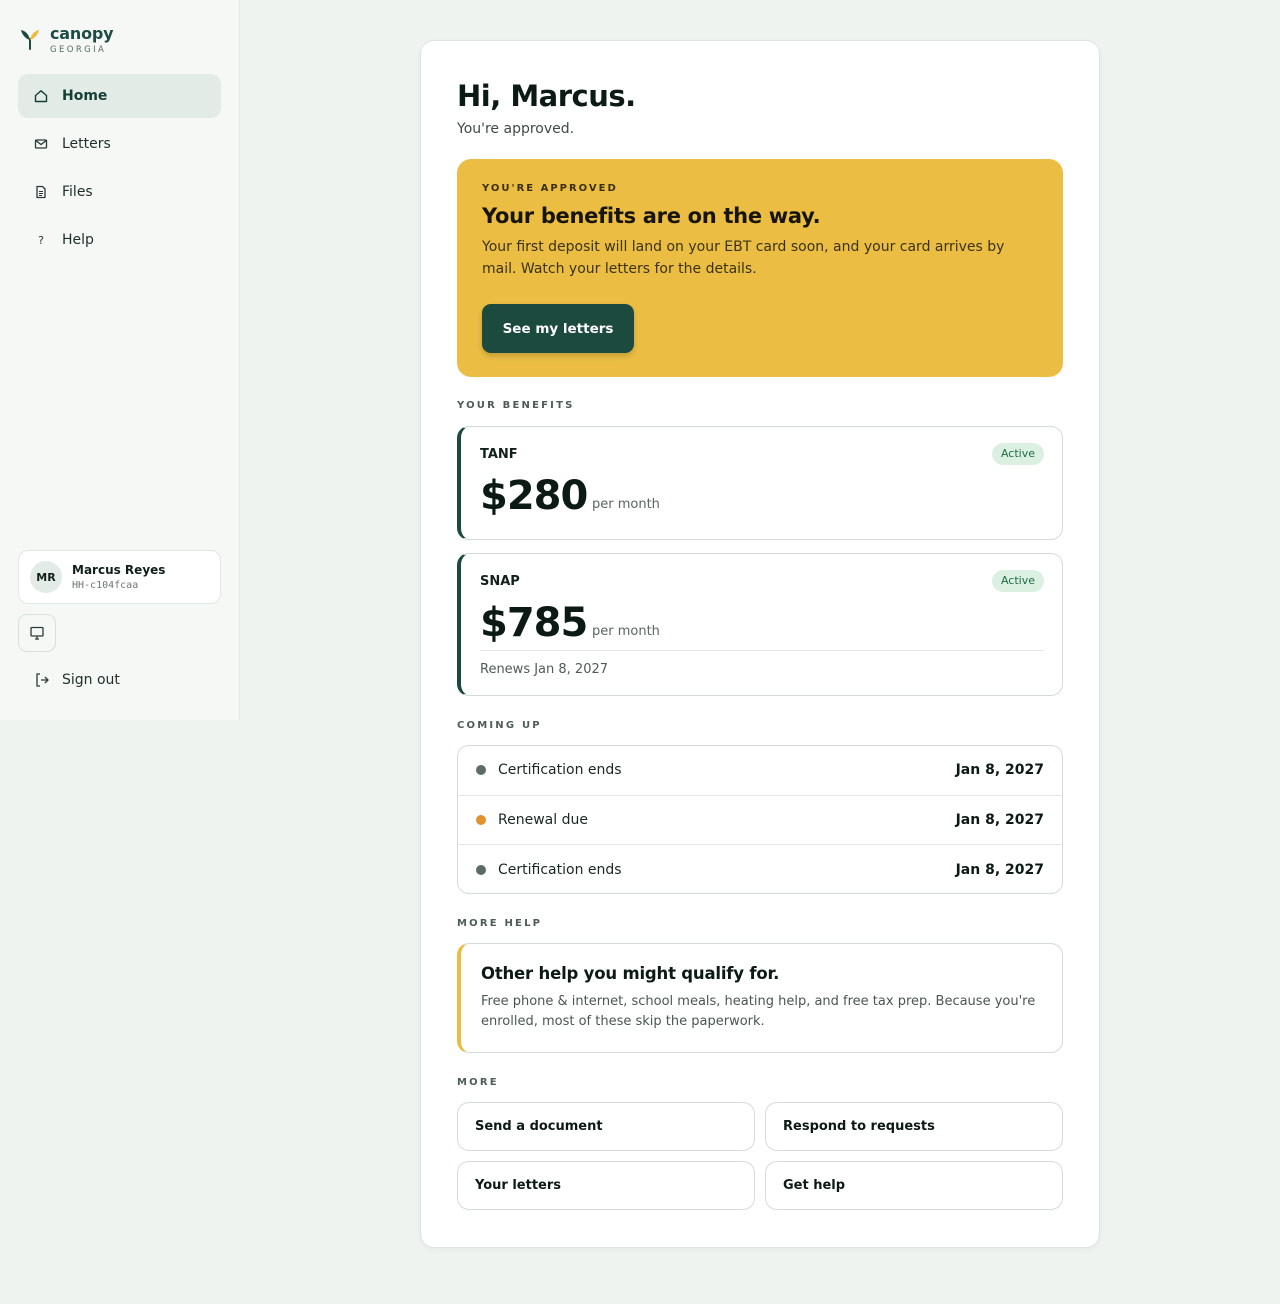 The width and height of the screenshot is (1280, 1304). I want to click on sidebar-item-label: Help, so click(78, 240).